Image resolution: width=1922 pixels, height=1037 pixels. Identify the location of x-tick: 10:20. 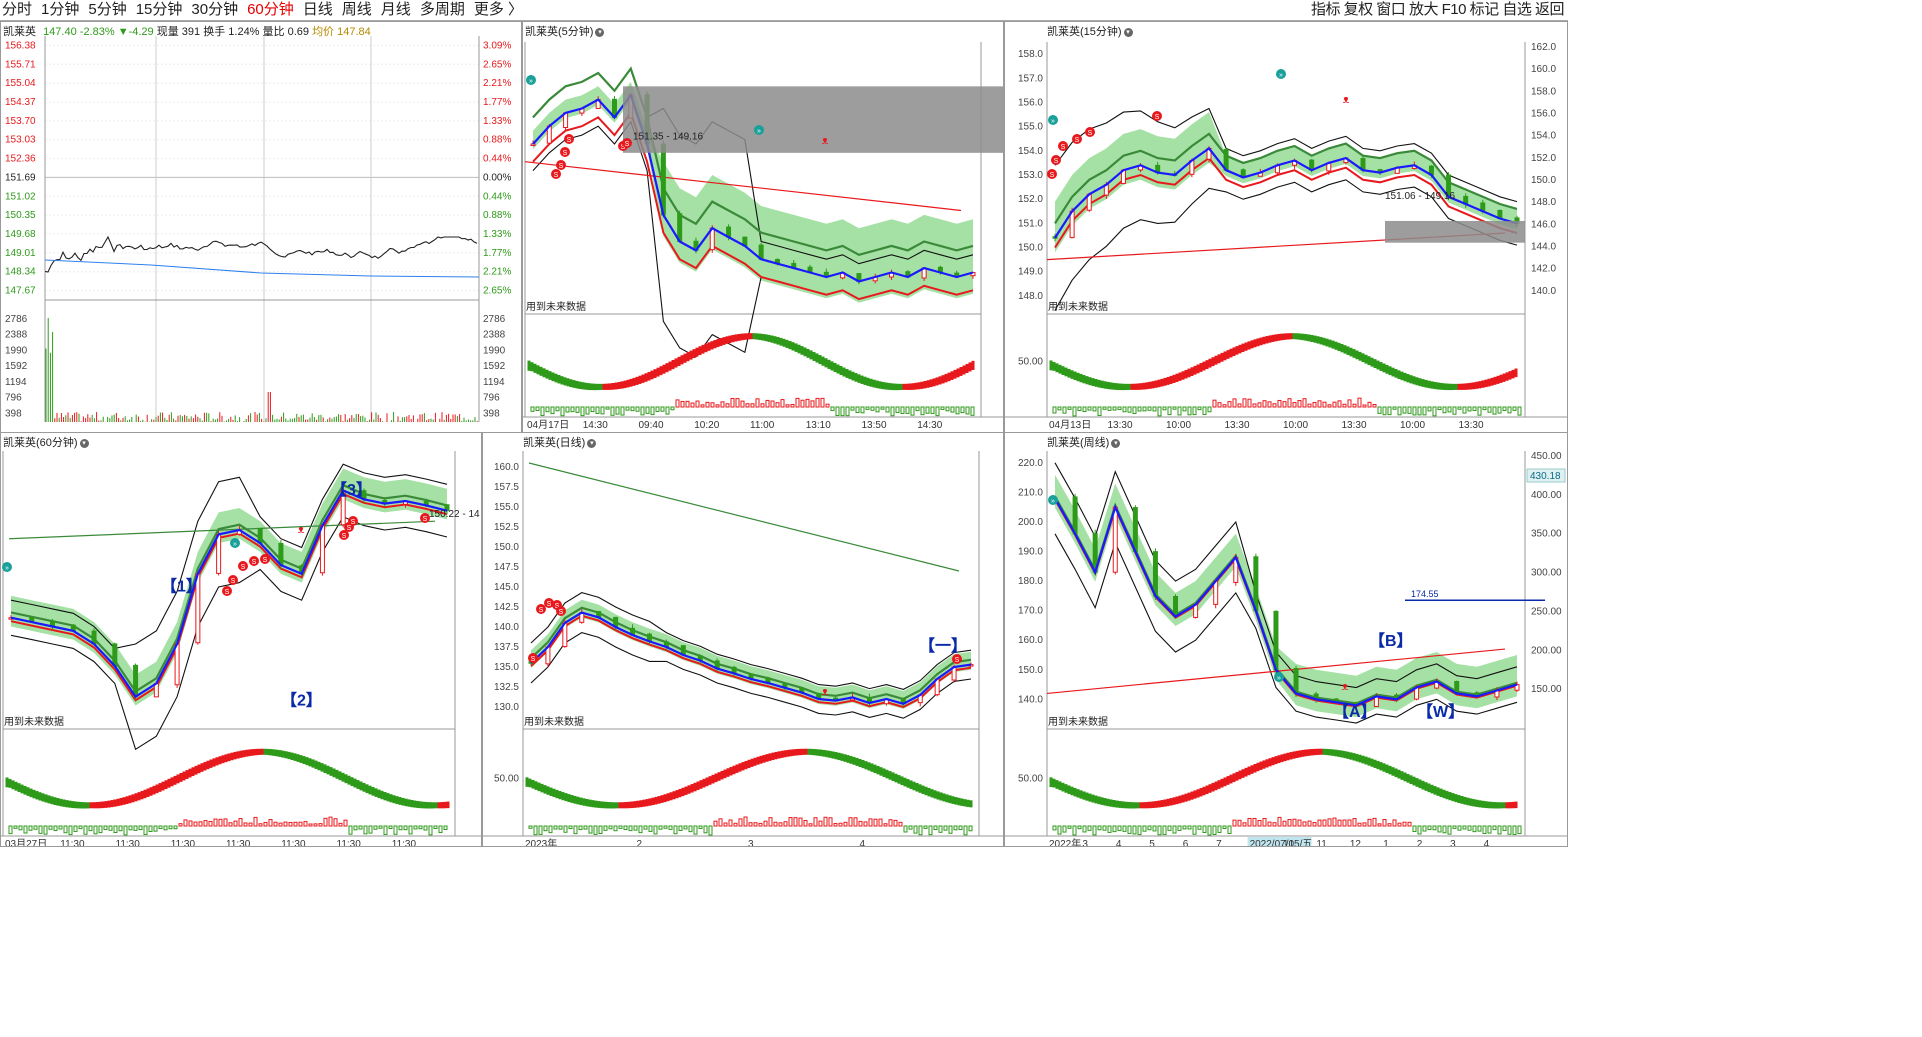
(706, 425).